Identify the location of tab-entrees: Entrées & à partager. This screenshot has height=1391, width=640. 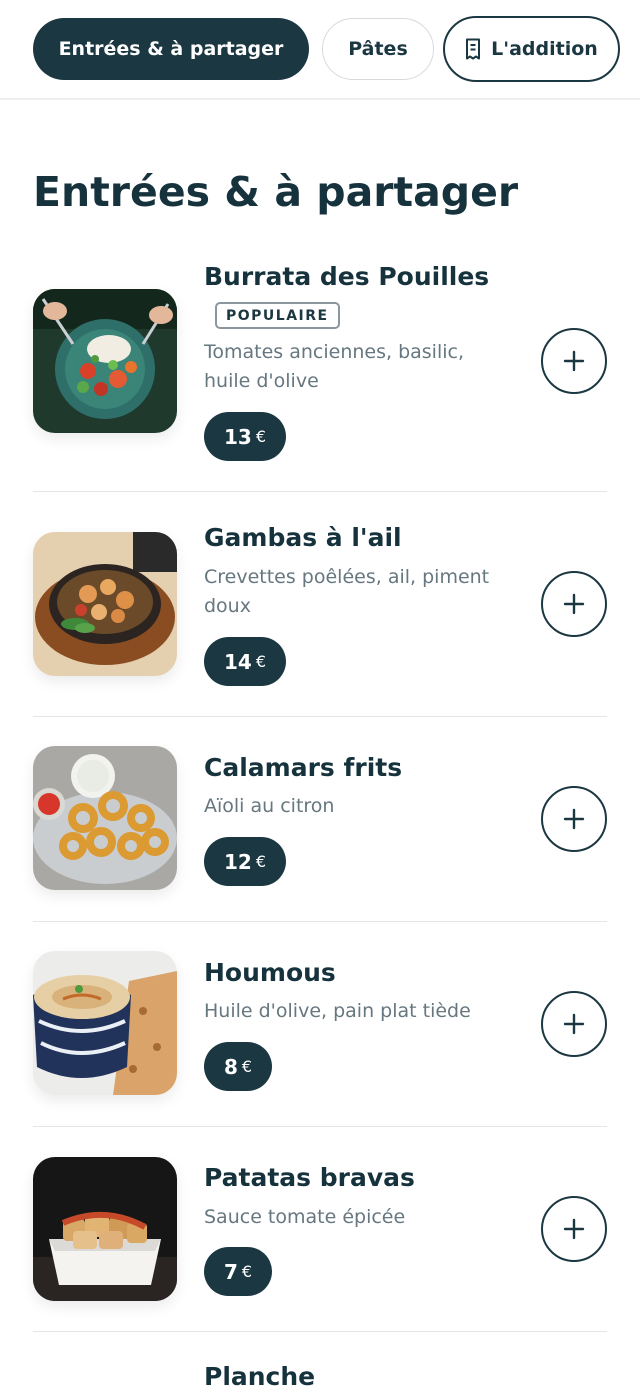
(171, 49).